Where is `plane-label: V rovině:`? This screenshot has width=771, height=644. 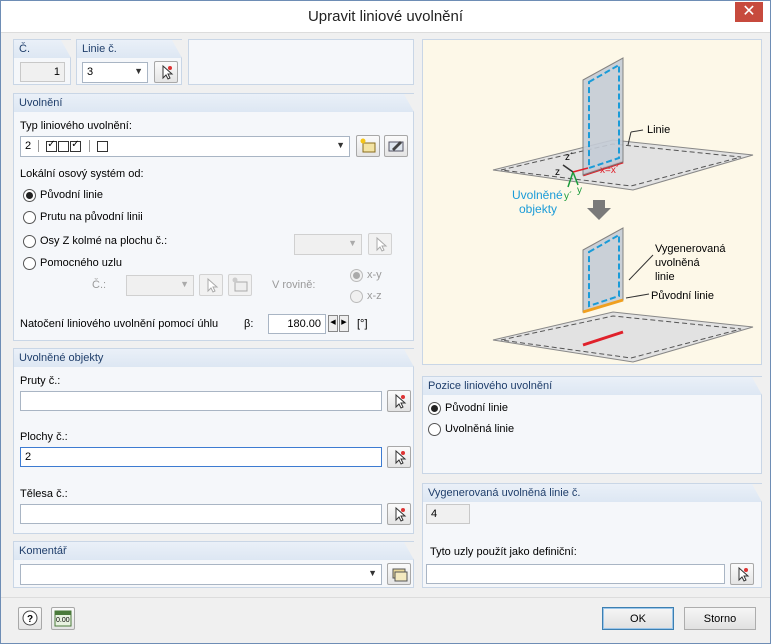
plane-label: V rovině: is located at coordinates (294, 285).